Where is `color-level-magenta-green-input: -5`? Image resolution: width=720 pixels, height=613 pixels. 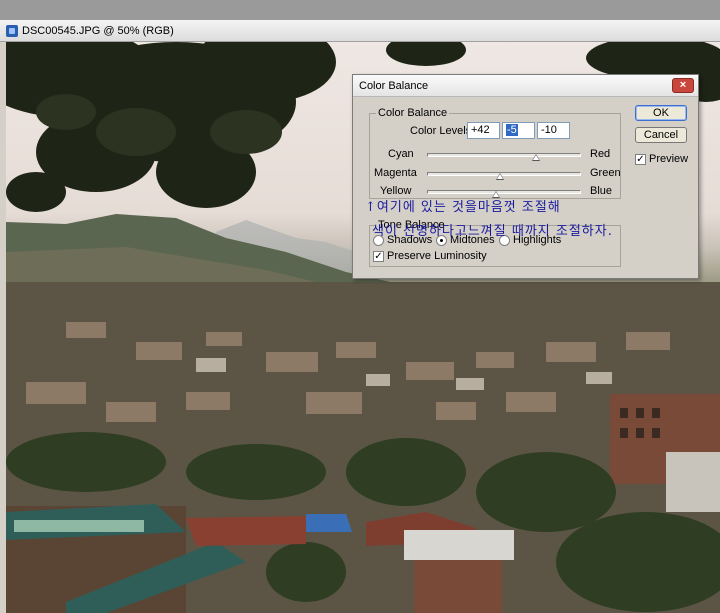
color-level-magenta-green-input: -5 is located at coordinates (518, 130).